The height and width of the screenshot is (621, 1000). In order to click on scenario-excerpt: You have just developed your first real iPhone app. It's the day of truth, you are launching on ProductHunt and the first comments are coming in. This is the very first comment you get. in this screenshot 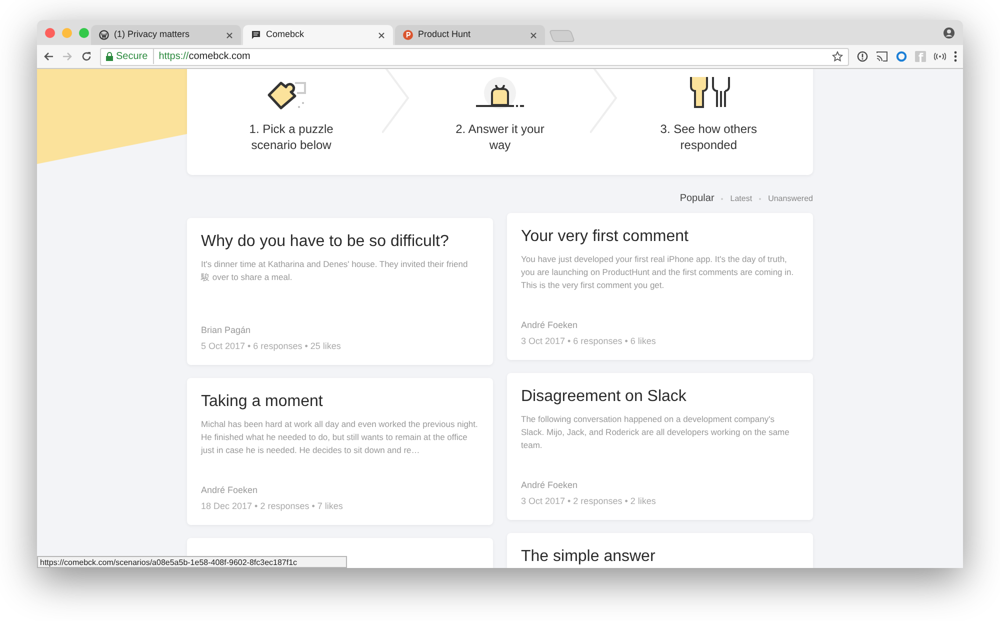, I will do `click(658, 272)`.